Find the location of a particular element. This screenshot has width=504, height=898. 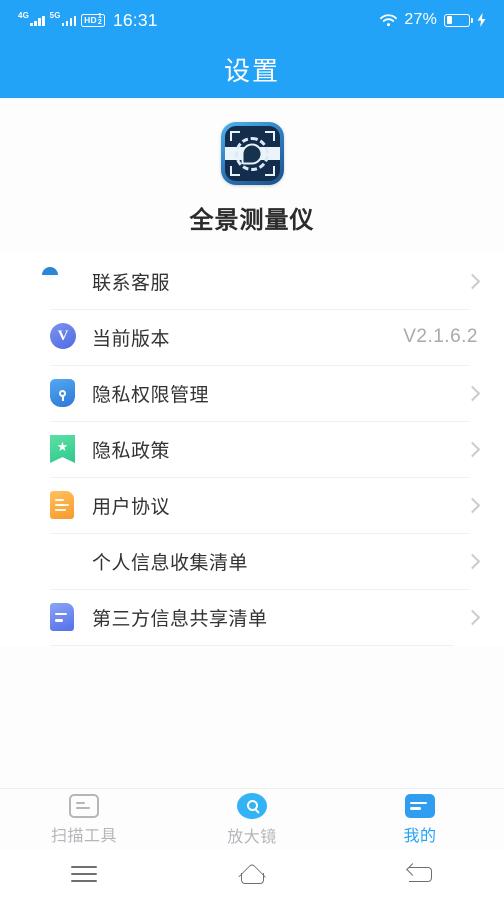

tab-label: 我的 is located at coordinates (420, 836).